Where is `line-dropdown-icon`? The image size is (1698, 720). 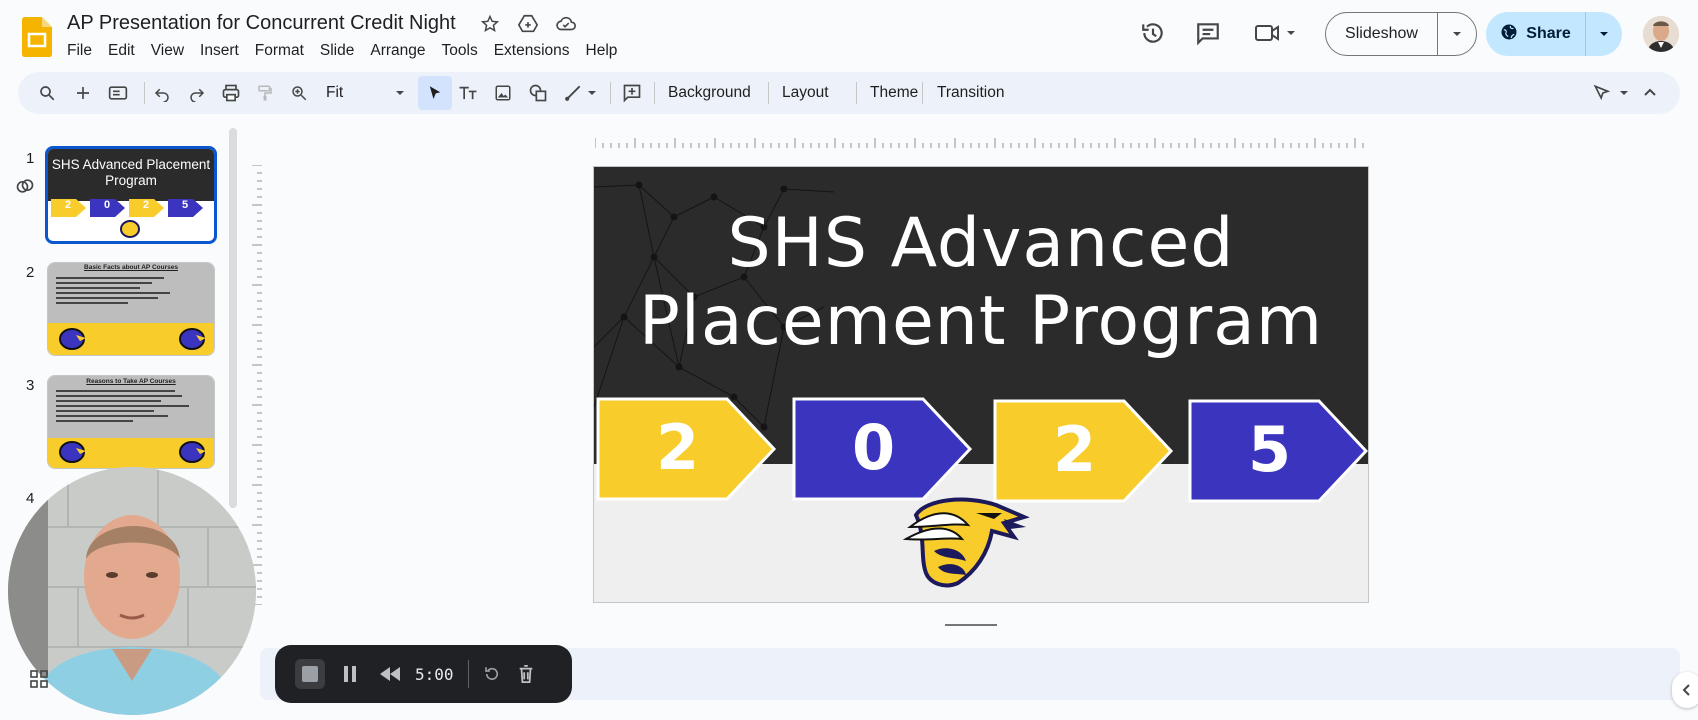
line-dropdown-icon is located at coordinates (592, 93).